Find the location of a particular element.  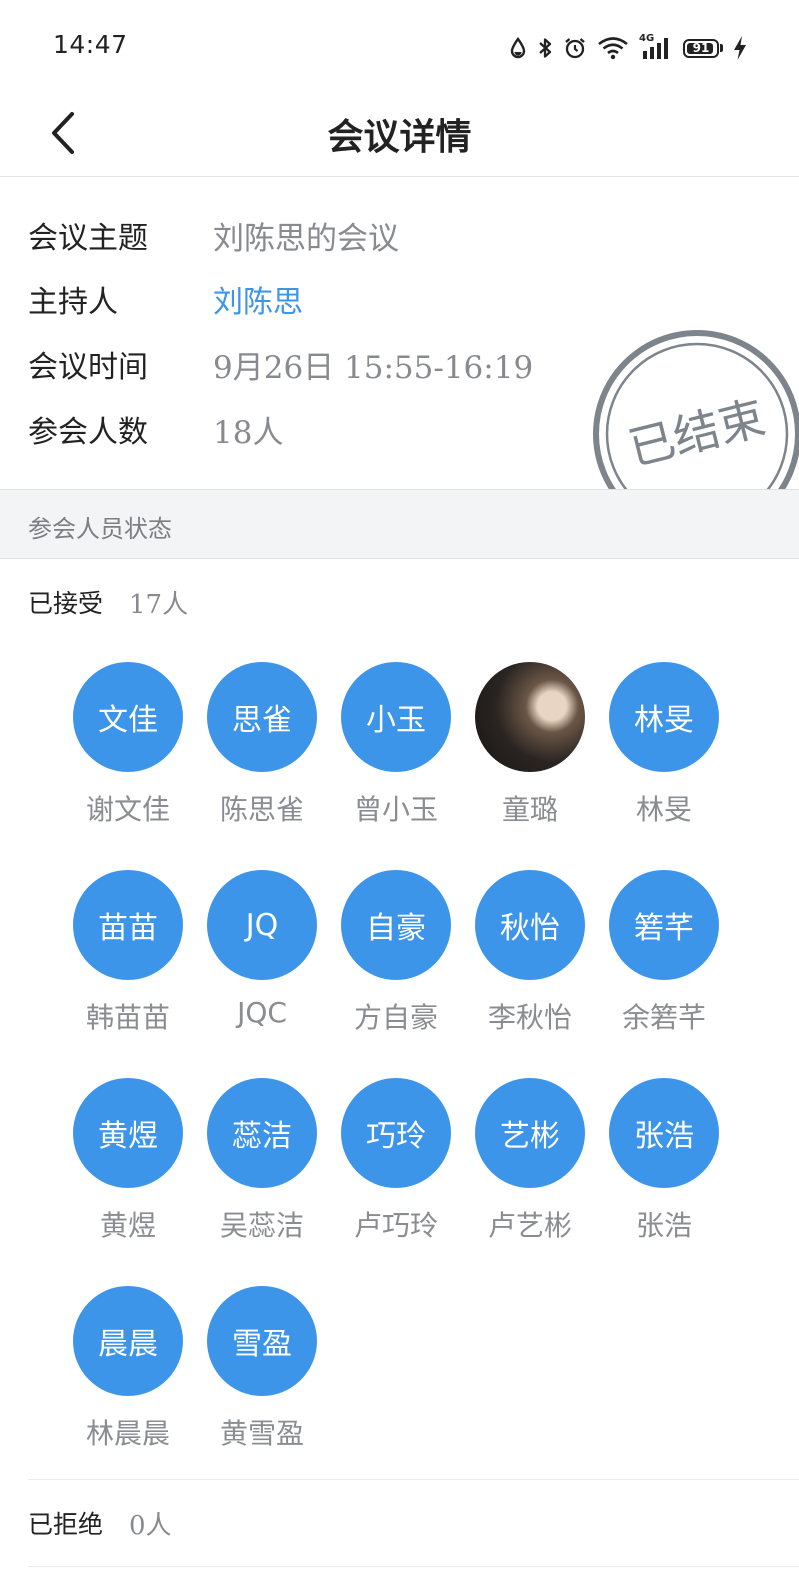

attendee-item: JQ JQC is located at coordinates (262, 960).